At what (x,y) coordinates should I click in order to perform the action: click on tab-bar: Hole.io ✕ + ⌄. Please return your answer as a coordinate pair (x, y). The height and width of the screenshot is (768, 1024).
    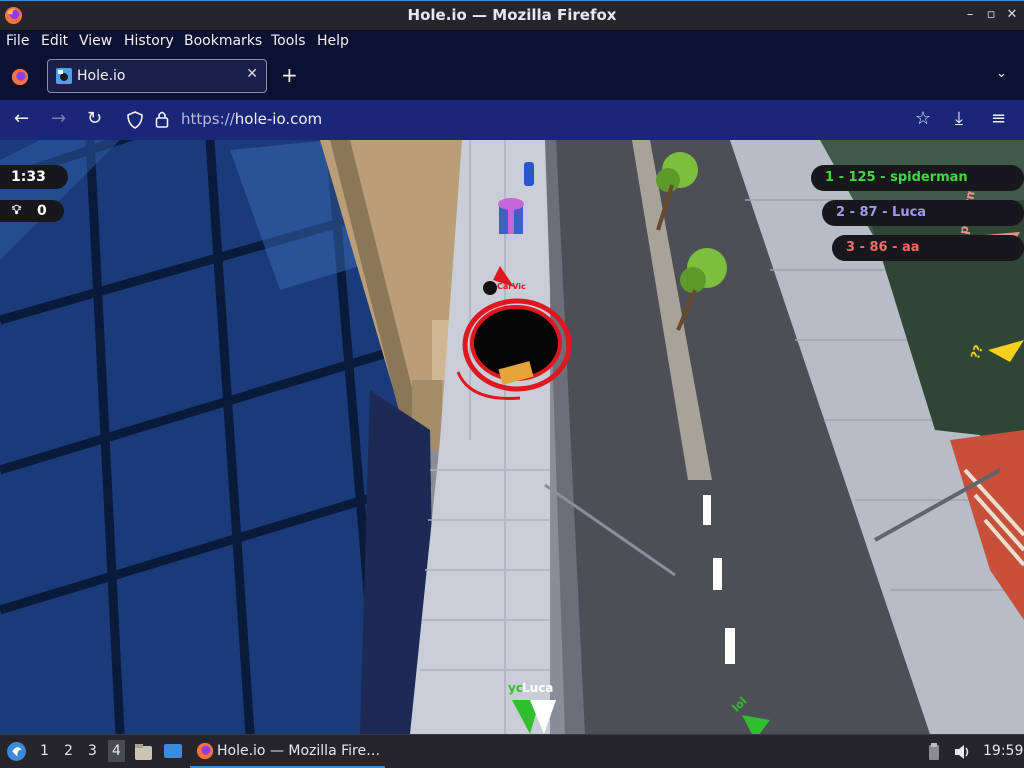
    Looking at the image, I should click on (512, 77).